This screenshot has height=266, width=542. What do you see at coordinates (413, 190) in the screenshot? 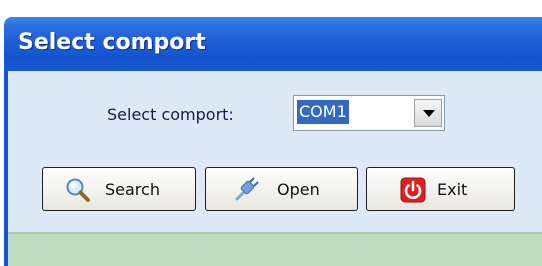
I see `power-icon` at bounding box center [413, 190].